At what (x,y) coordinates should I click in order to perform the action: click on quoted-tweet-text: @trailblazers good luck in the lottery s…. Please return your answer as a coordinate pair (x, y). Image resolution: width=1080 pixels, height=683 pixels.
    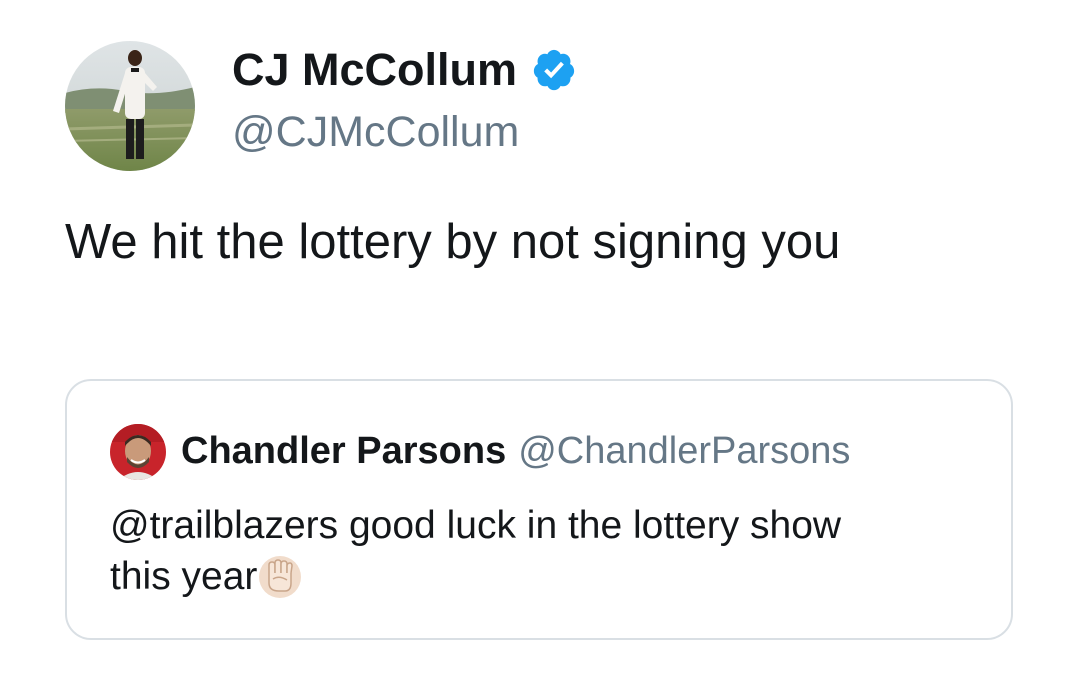
    Looking at the image, I should click on (540, 551).